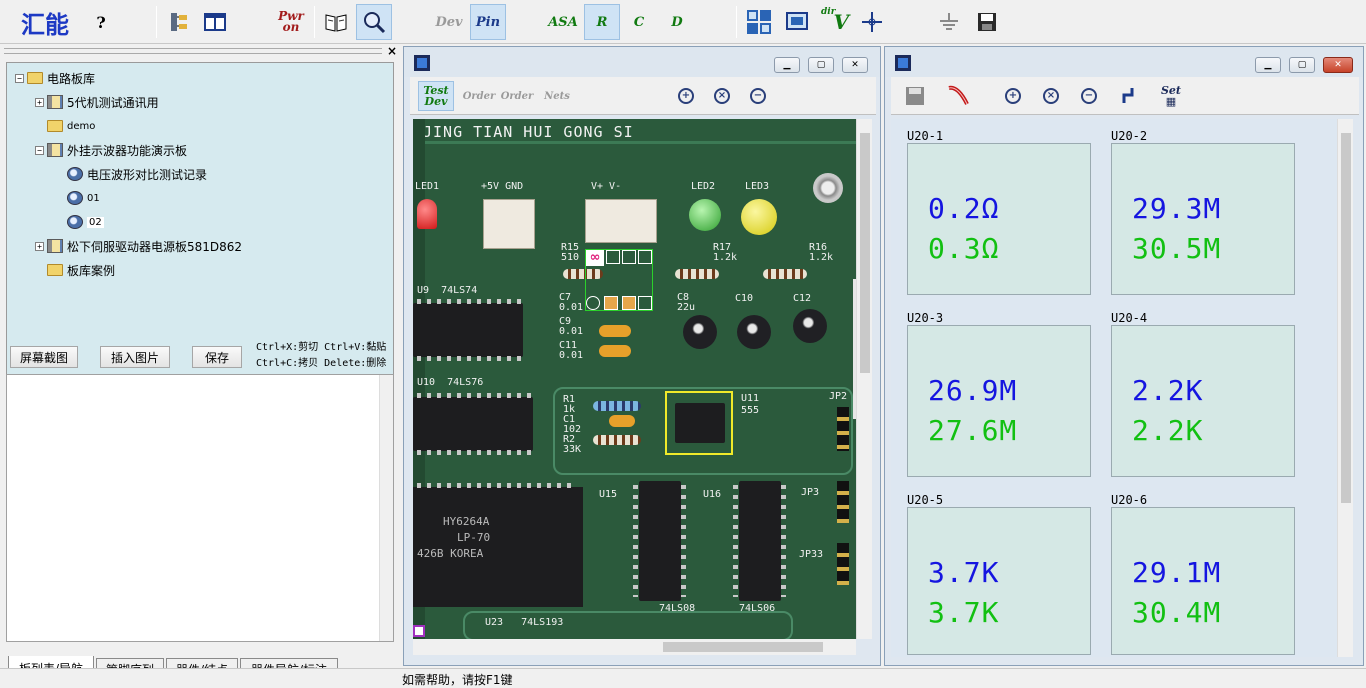  I want to click on board-hscroll, so click(634, 647).